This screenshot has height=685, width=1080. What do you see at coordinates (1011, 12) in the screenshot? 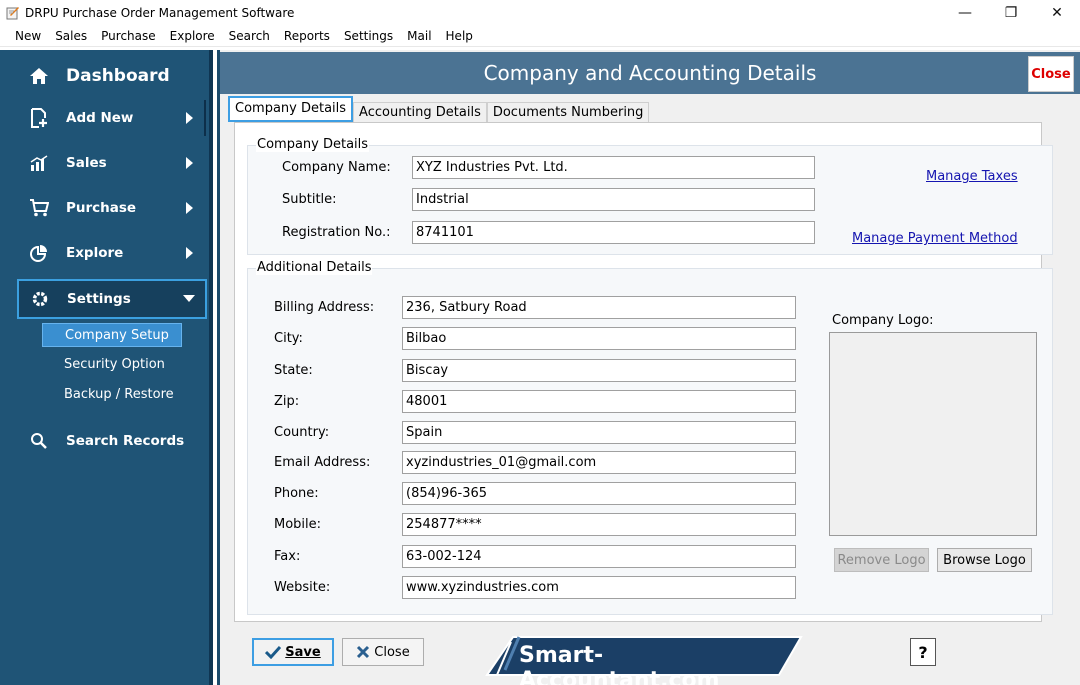
I see `maximize-button: ❐` at bounding box center [1011, 12].